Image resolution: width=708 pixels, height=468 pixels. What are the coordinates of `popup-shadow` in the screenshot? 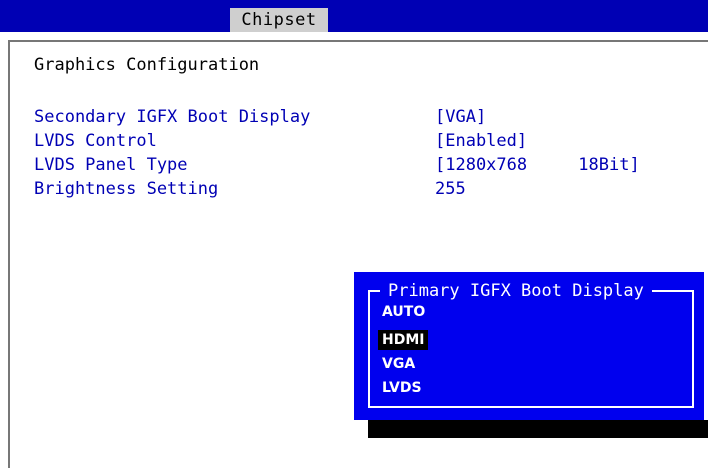 It's located at (538, 429).